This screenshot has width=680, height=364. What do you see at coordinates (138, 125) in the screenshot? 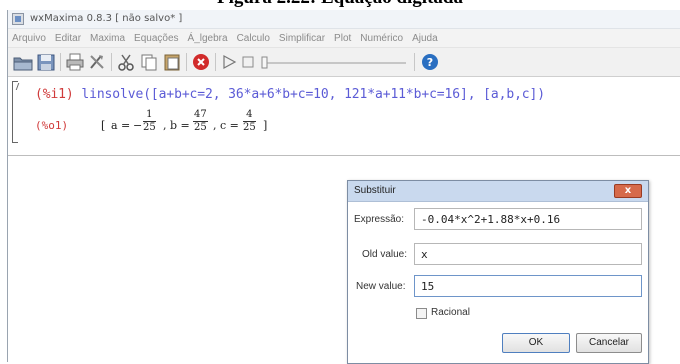
I see `output-a-sign: −` at bounding box center [138, 125].